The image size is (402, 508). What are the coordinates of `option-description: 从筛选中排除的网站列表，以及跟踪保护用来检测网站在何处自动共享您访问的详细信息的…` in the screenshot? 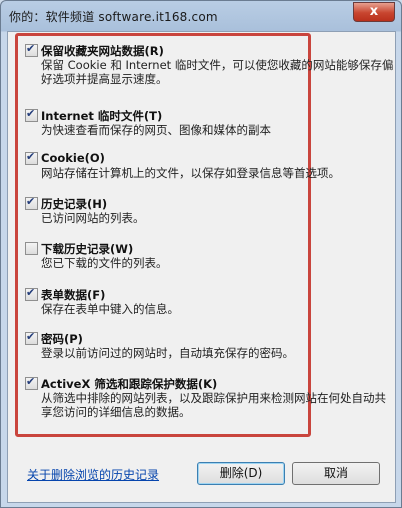 It's located at (213, 405).